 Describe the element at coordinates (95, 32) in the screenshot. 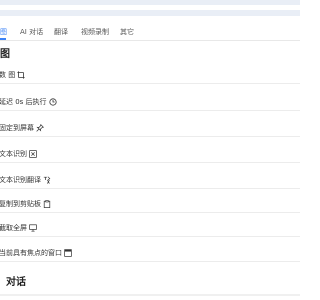

I see `tab-video-record: 视频录制` at that location.